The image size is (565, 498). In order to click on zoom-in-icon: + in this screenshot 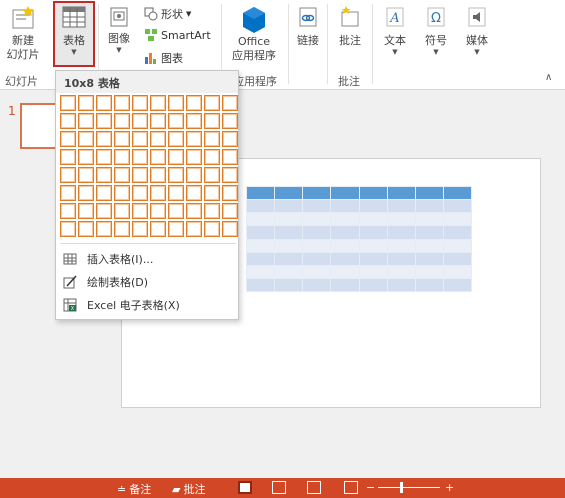, I will do `click(449, 487)`.